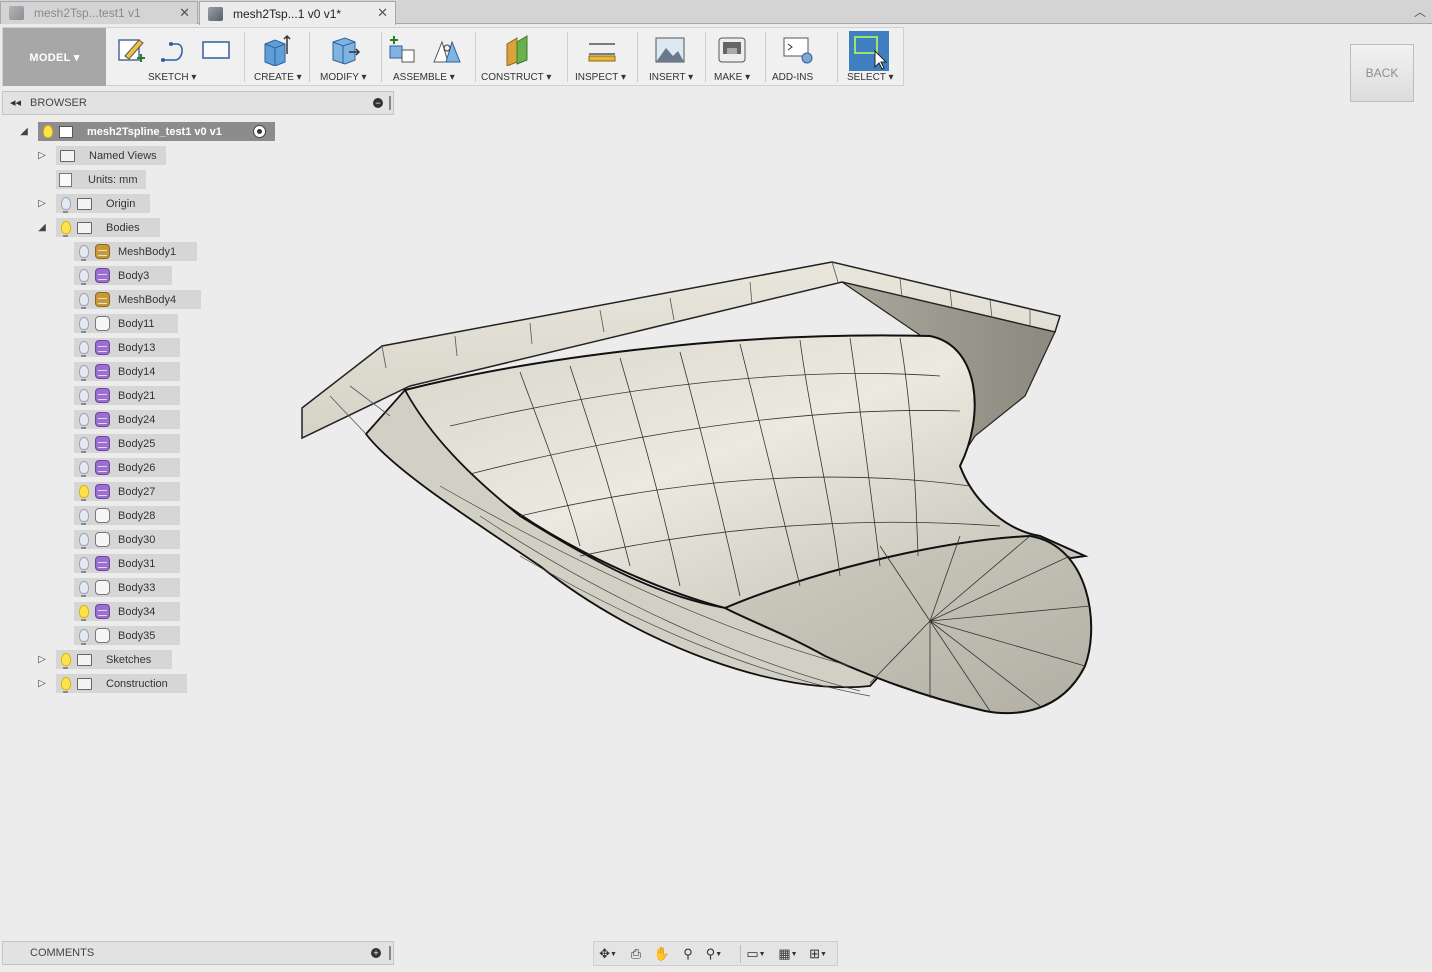  Describe the element at coordinates (54, 57) in the screenshot. I see `workspace-switcher-button: MODEL ▾` at that location.